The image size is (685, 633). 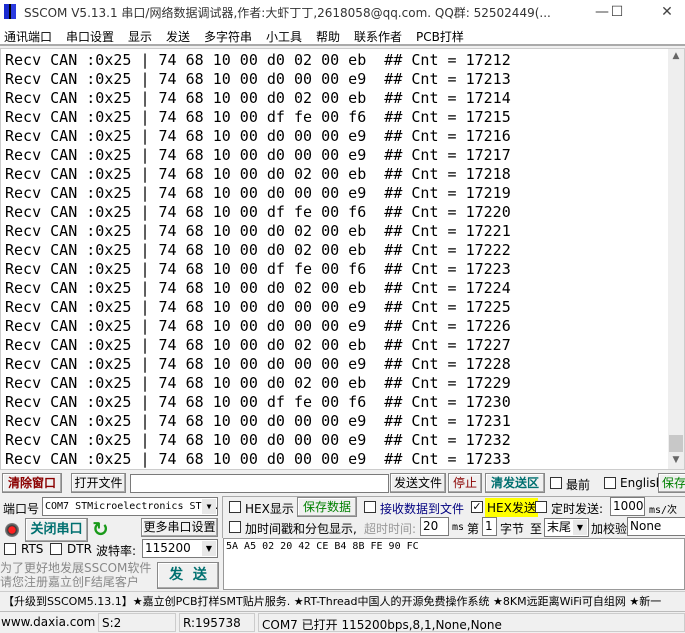 I want to click on sent-count: S:2, so click(x=137, y=622).